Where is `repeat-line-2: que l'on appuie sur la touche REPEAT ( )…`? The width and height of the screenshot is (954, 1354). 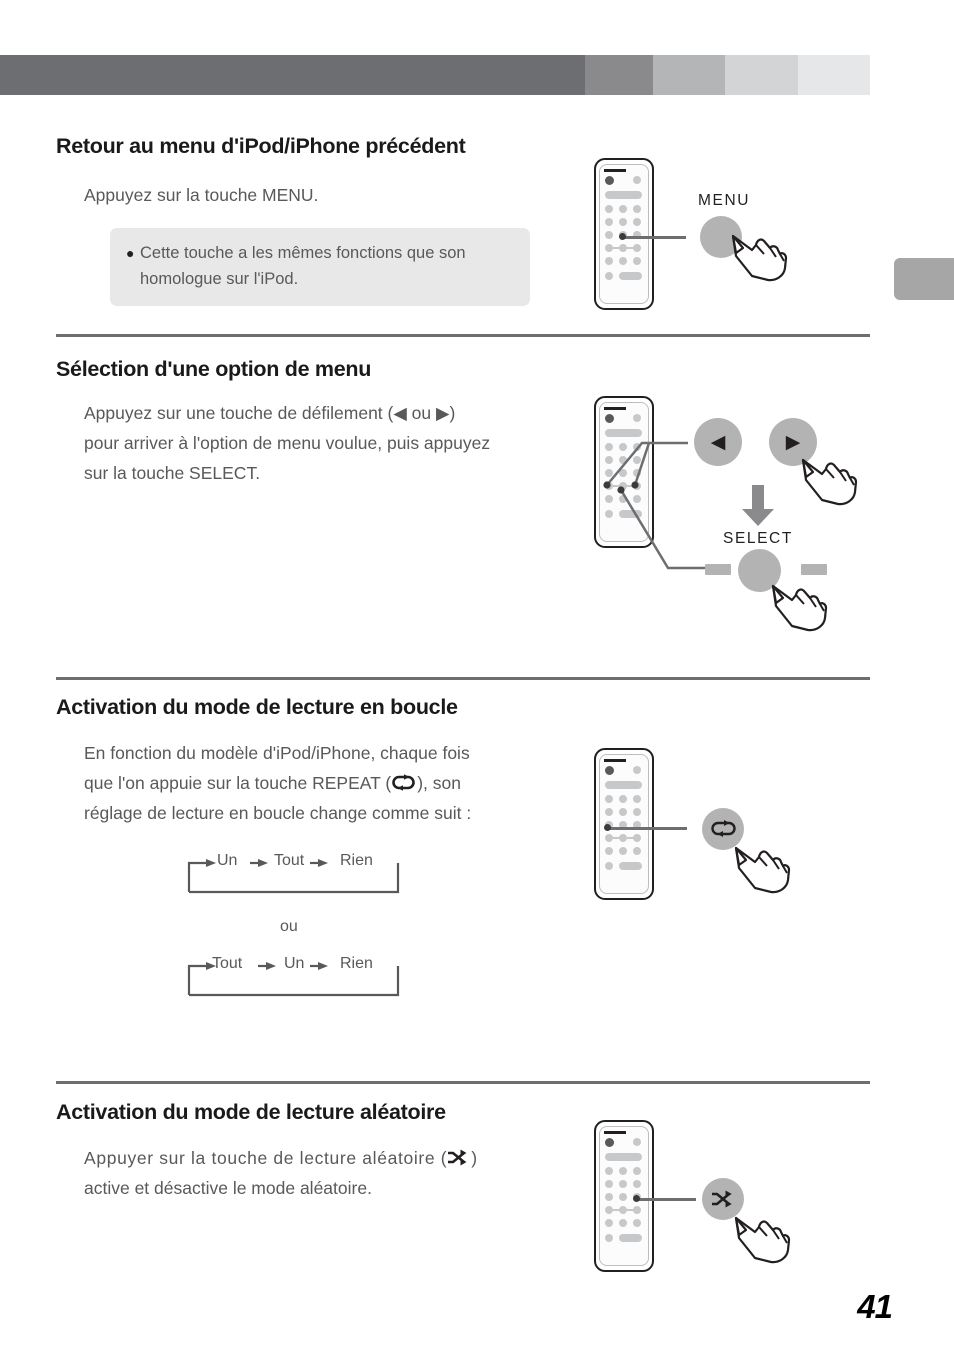 repeat-line-2: que l'on appuie sur la touche REPEAT ( )… is located at coordinates (314, 783).